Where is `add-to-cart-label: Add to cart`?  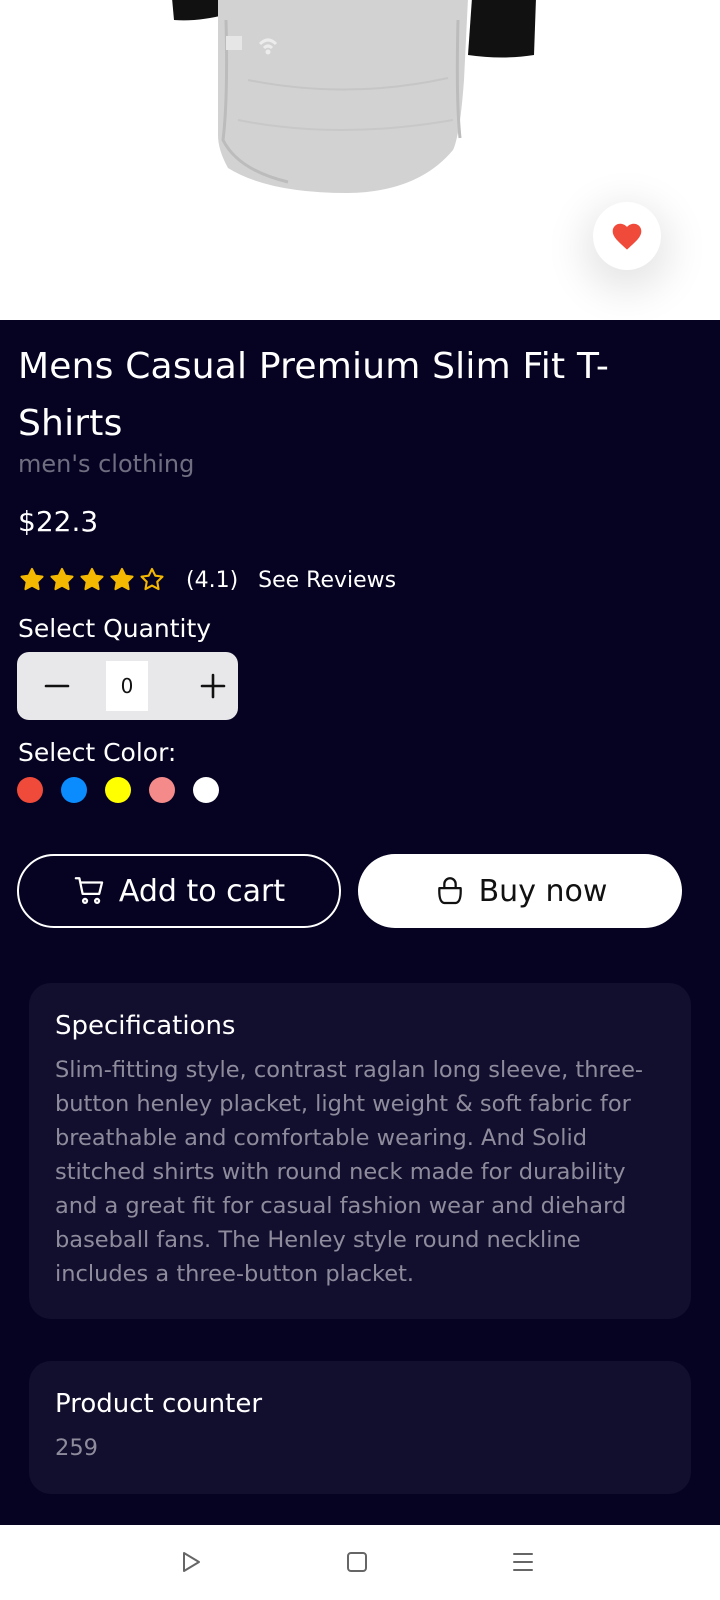 add-to-cart-label: Add to cart is located at coordinates (202, 891).